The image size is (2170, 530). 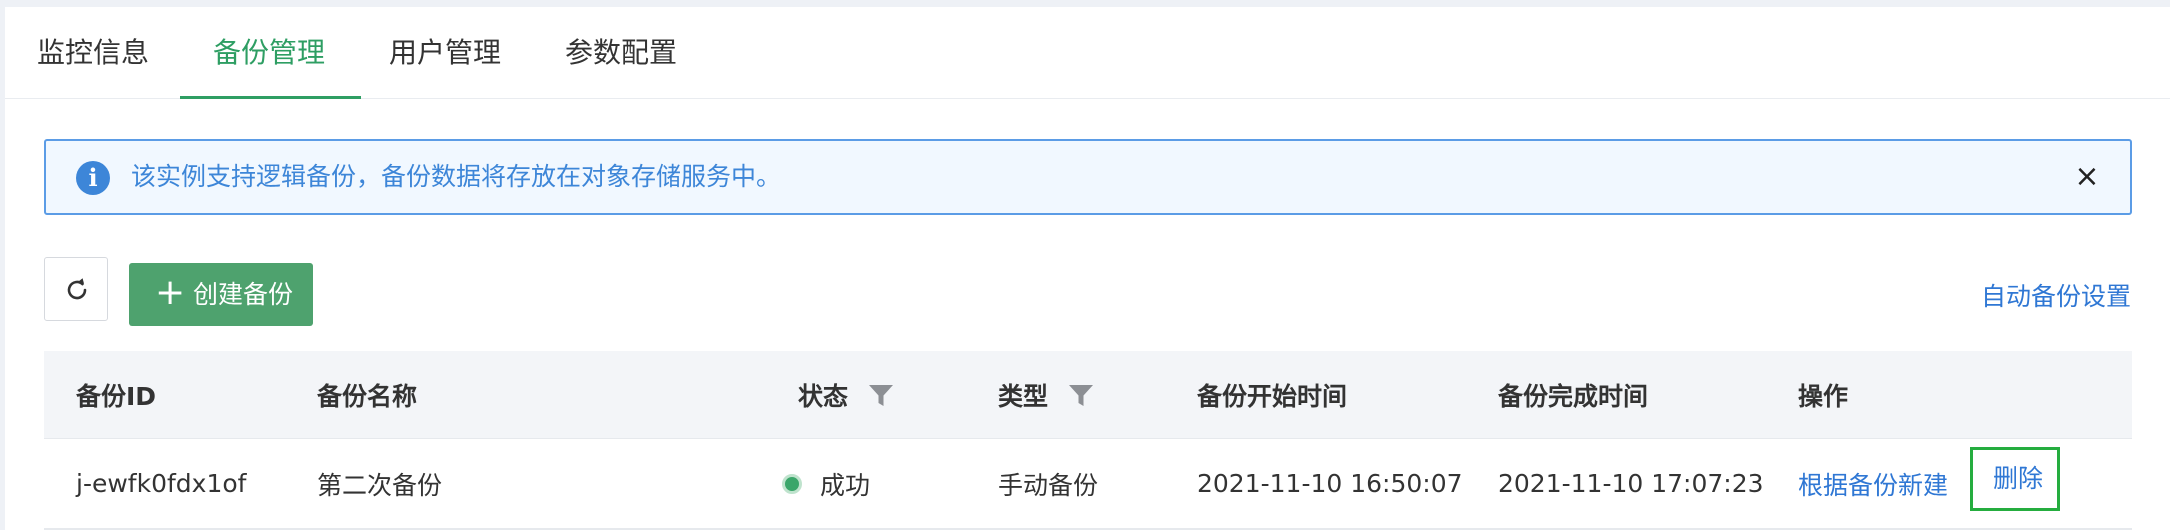 I want to click on column-header-type: 类型, so click(x=1046, y=394).